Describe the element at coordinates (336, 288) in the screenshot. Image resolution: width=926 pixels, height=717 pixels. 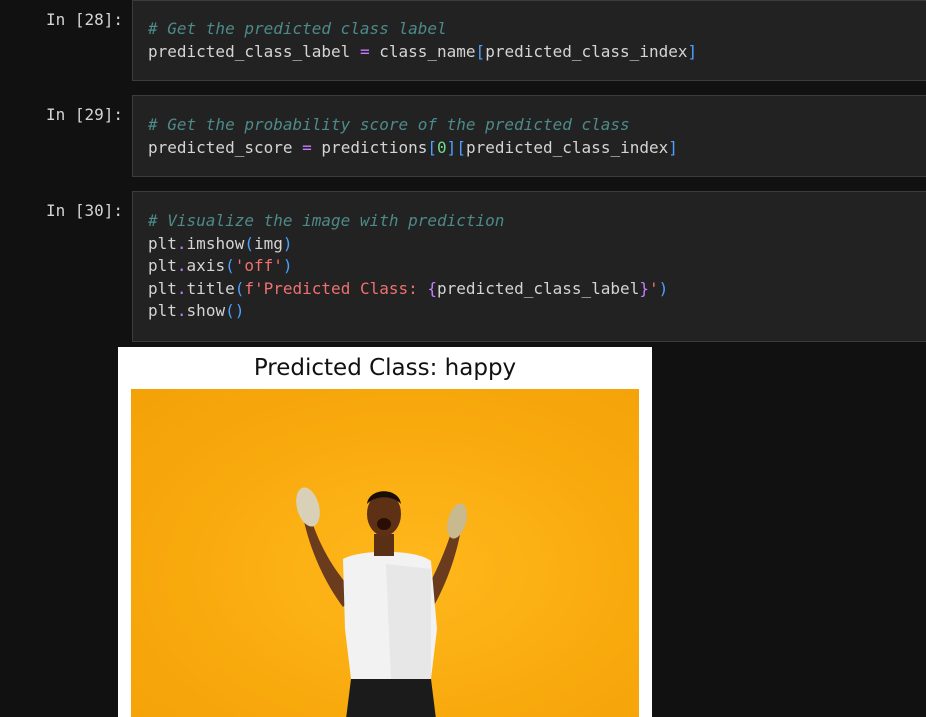
I see `code-token: f'Predicted Class:` at that location.